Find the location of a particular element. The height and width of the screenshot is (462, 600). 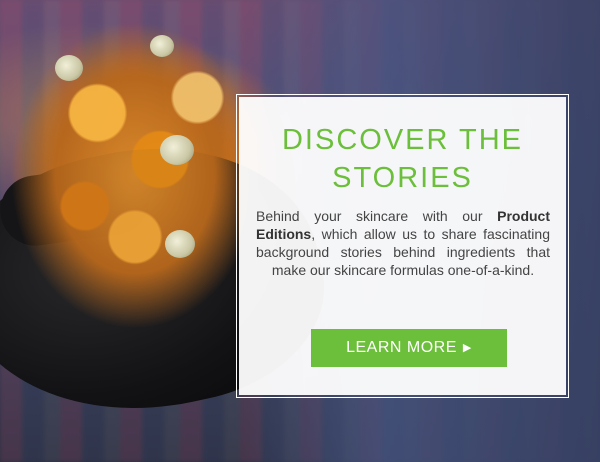

learn-more-label: LEARN MORE is located at coordinates (401, 347).